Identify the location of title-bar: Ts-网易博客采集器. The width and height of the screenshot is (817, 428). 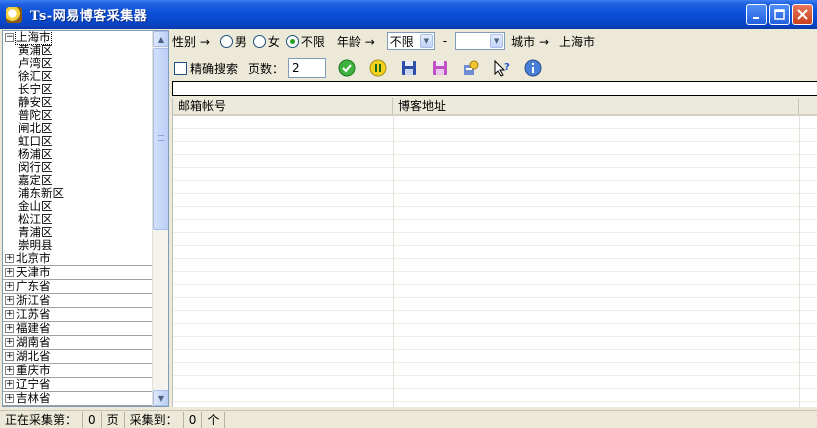
(408, 14).